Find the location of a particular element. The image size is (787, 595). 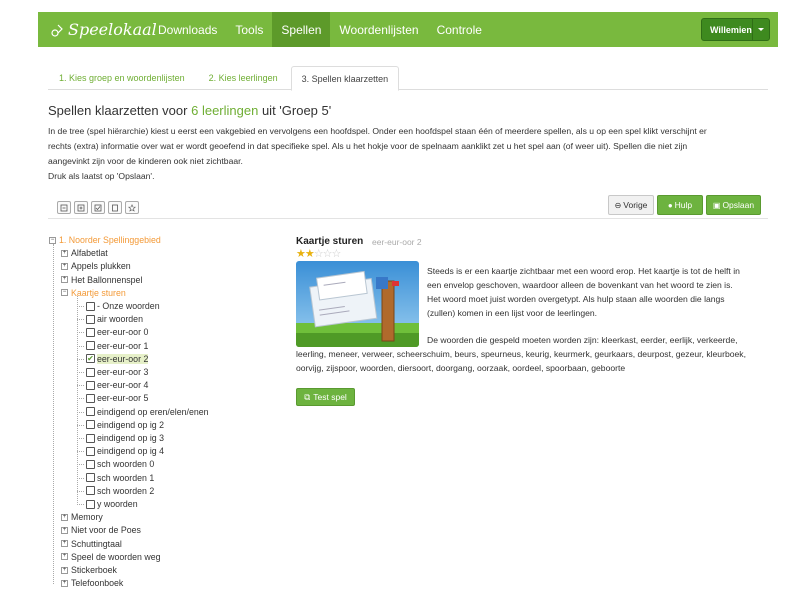

tree-subgame-node: eindigend op ig 3 is located at coordinates (125, 438).